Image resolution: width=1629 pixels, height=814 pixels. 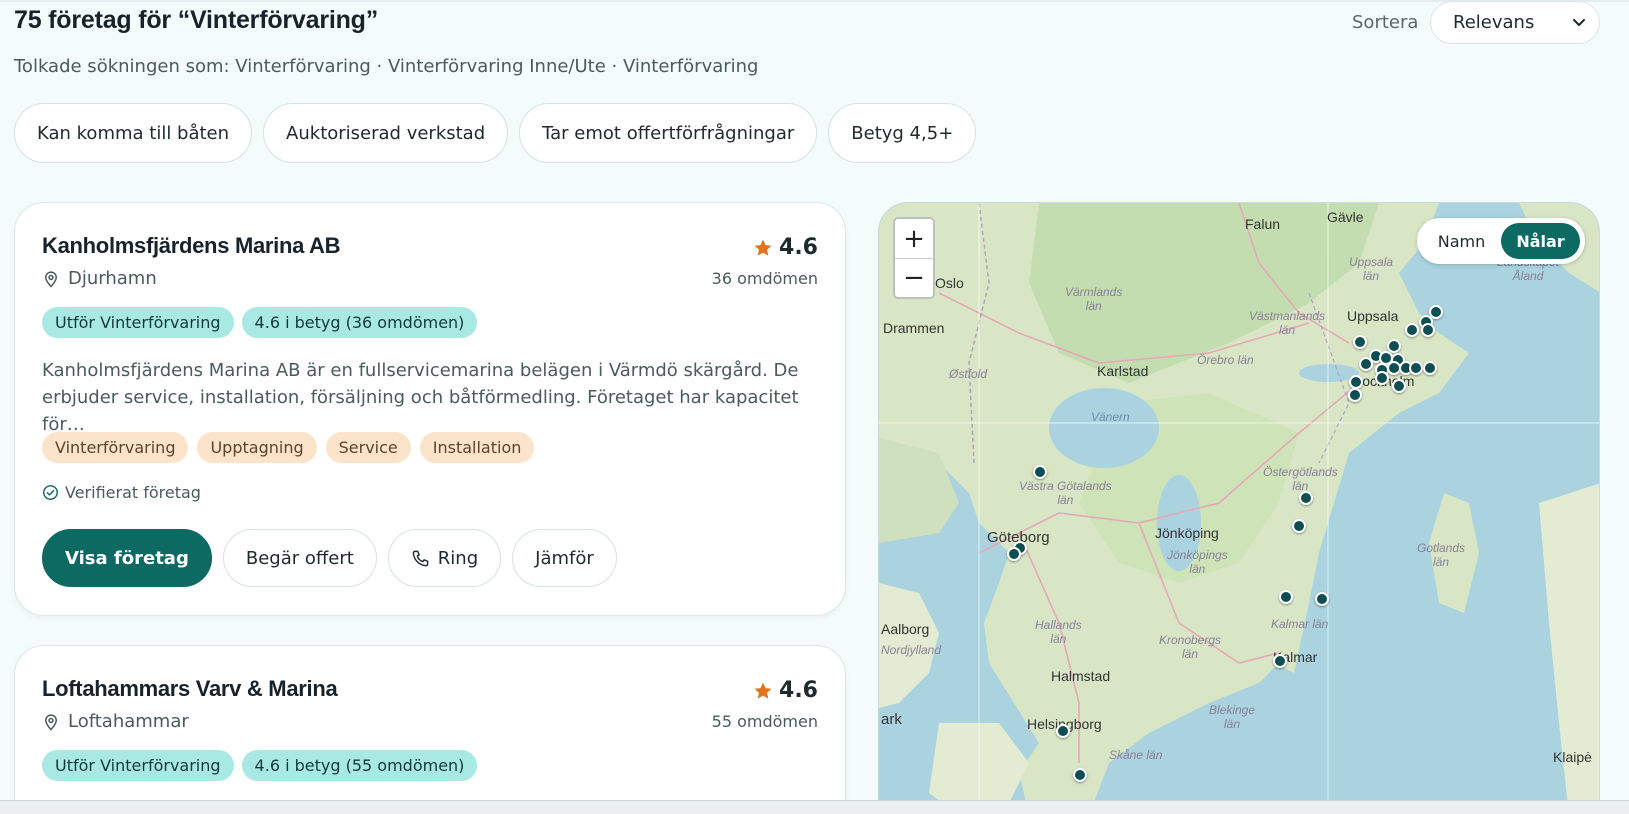 I want to click on request-quote-button: Begär offert, so click(x=299, y=558).